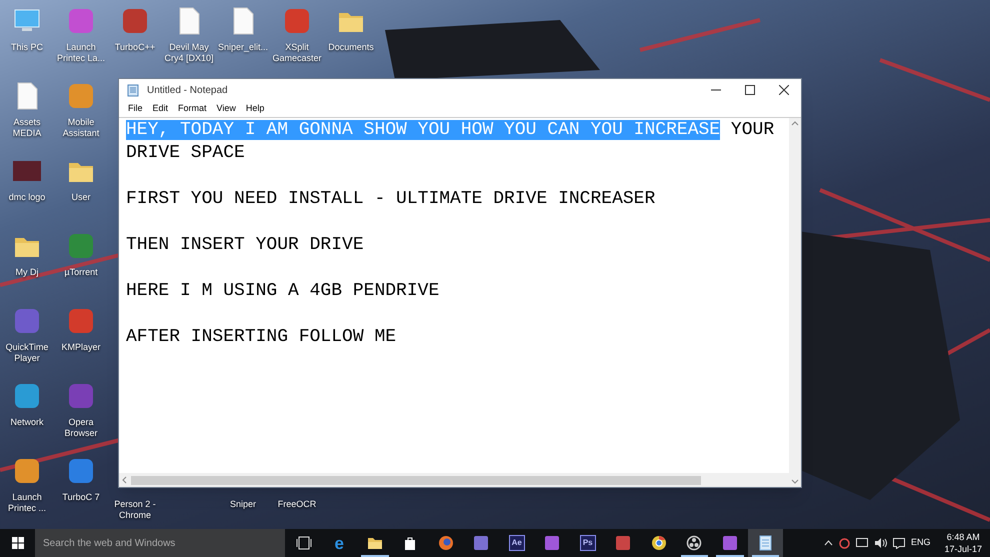 This screenshot has height=557, width=990. What do you see at coordinates (297, 53) in the screenshot?
I see `icon-label: XSplit Gamecaster` at bounding box center [297, 53].